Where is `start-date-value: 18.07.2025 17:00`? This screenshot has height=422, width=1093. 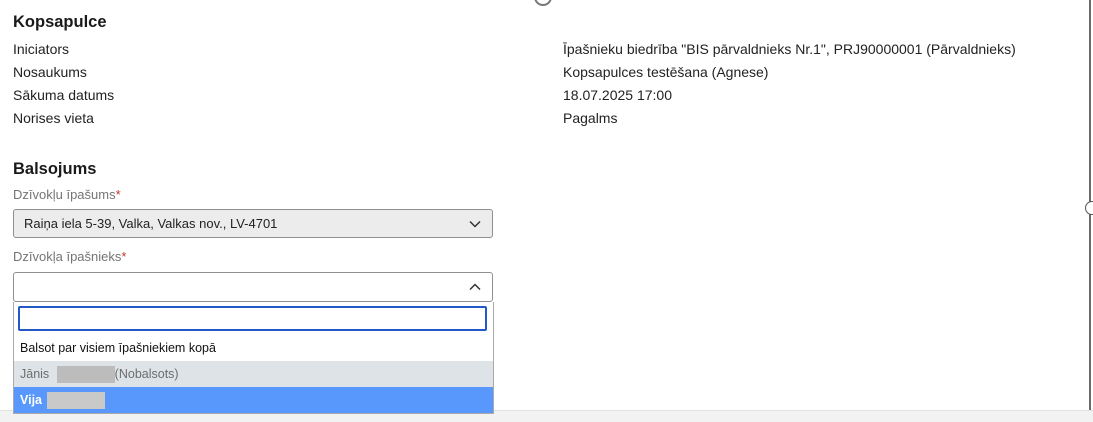 start-date-value: 18.07.2025 17:00 is located at coordinates (617, 95).